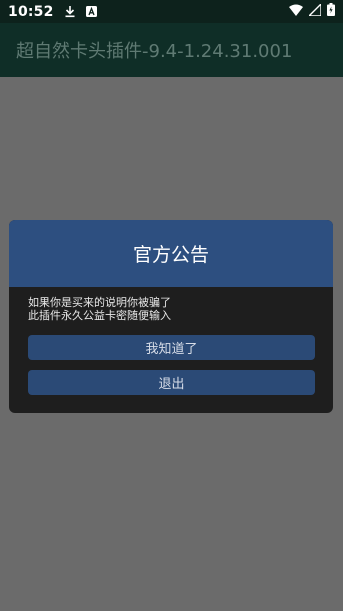 The width and height of the screenshot is (343, 611). What do you see at coordinates (99, 302) in the screenshot?
I see `dialog-message-line-1: 如果你是买来的说明你被骗了` at bounding box center [99, 302].